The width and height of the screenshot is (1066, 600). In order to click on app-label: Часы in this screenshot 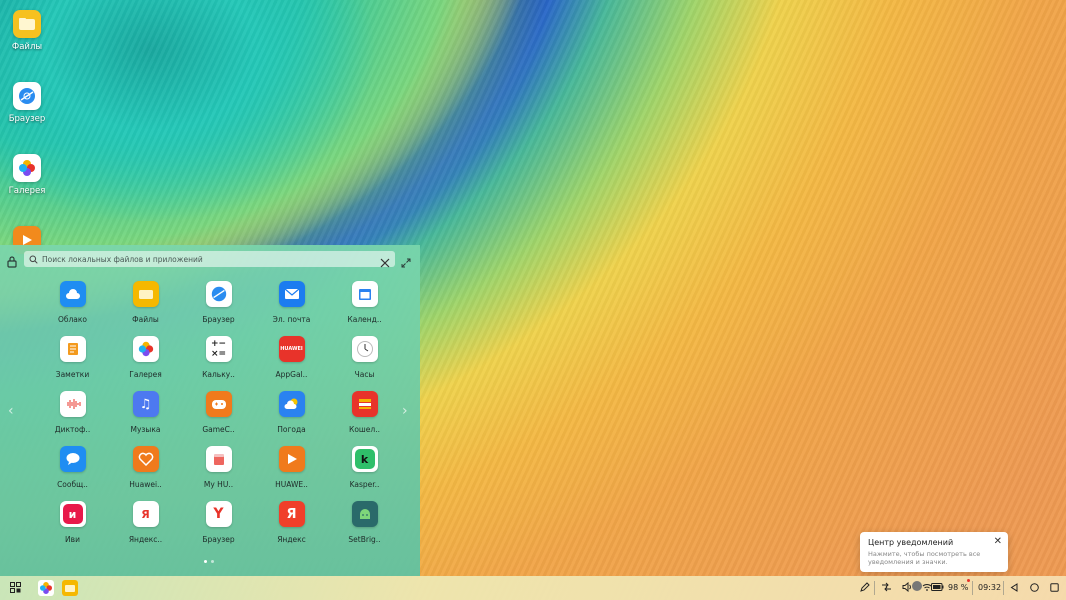, I will do `click(364, 374)`.